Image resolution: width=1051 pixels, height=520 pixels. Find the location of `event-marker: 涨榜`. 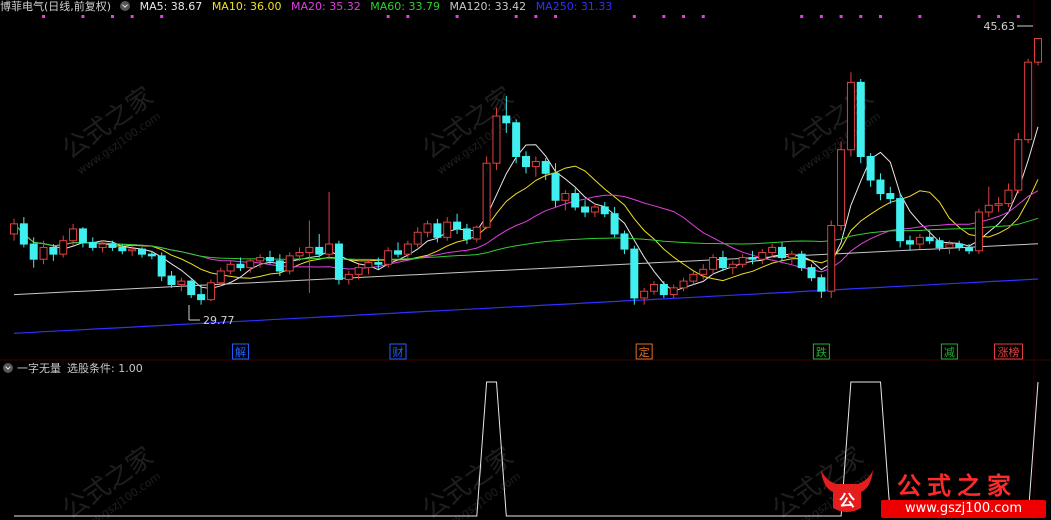

event-marker: 涨榜 is located at coordinates (1008, 352).